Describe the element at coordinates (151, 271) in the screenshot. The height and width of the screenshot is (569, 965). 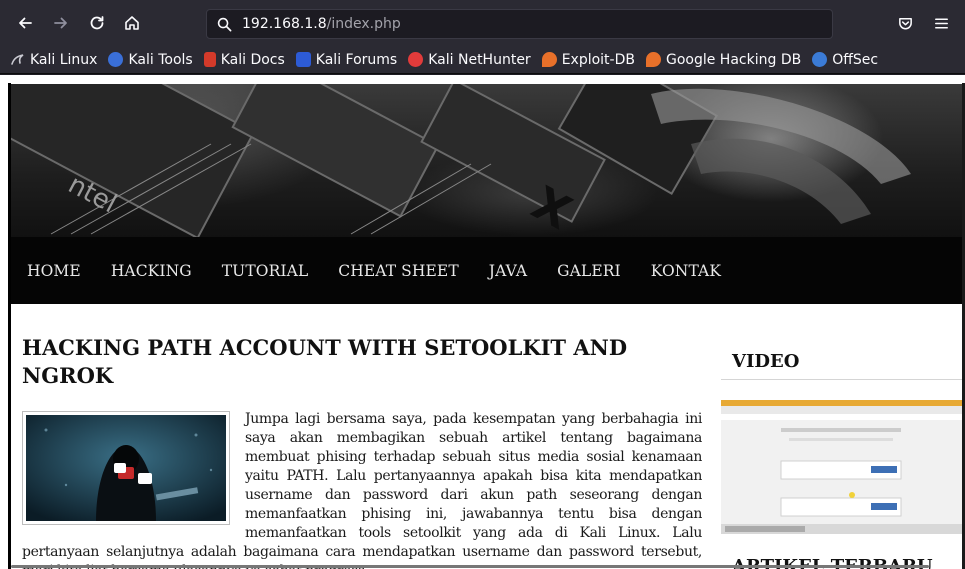
I see `nav-hacking: HACKING` at that location.